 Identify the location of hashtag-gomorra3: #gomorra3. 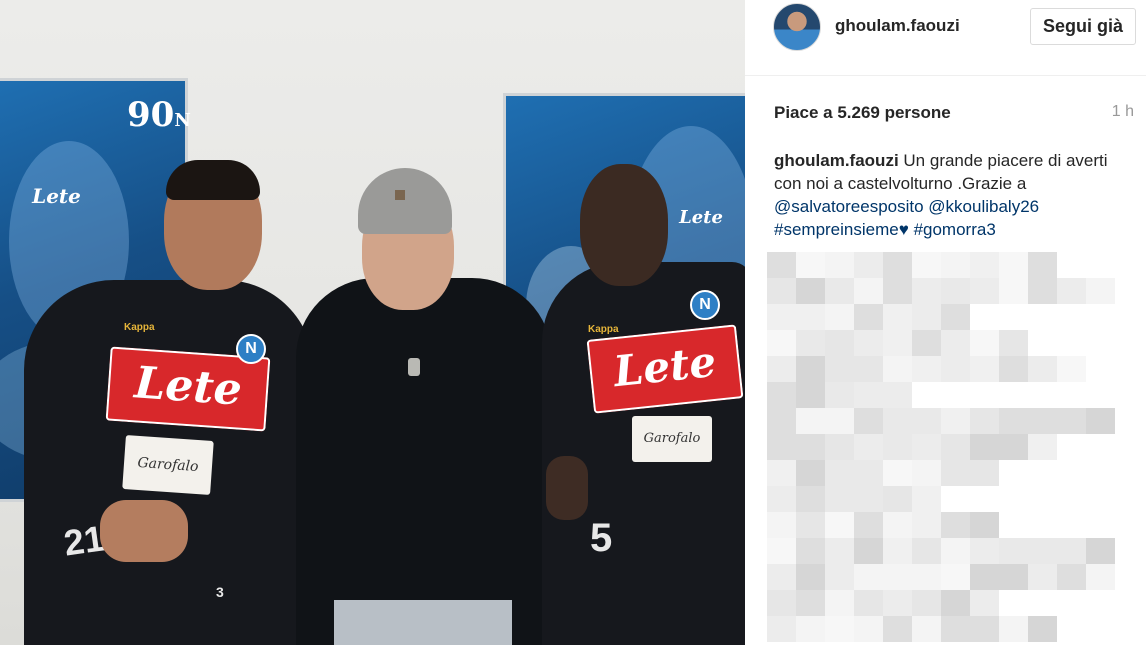
(955, 229).